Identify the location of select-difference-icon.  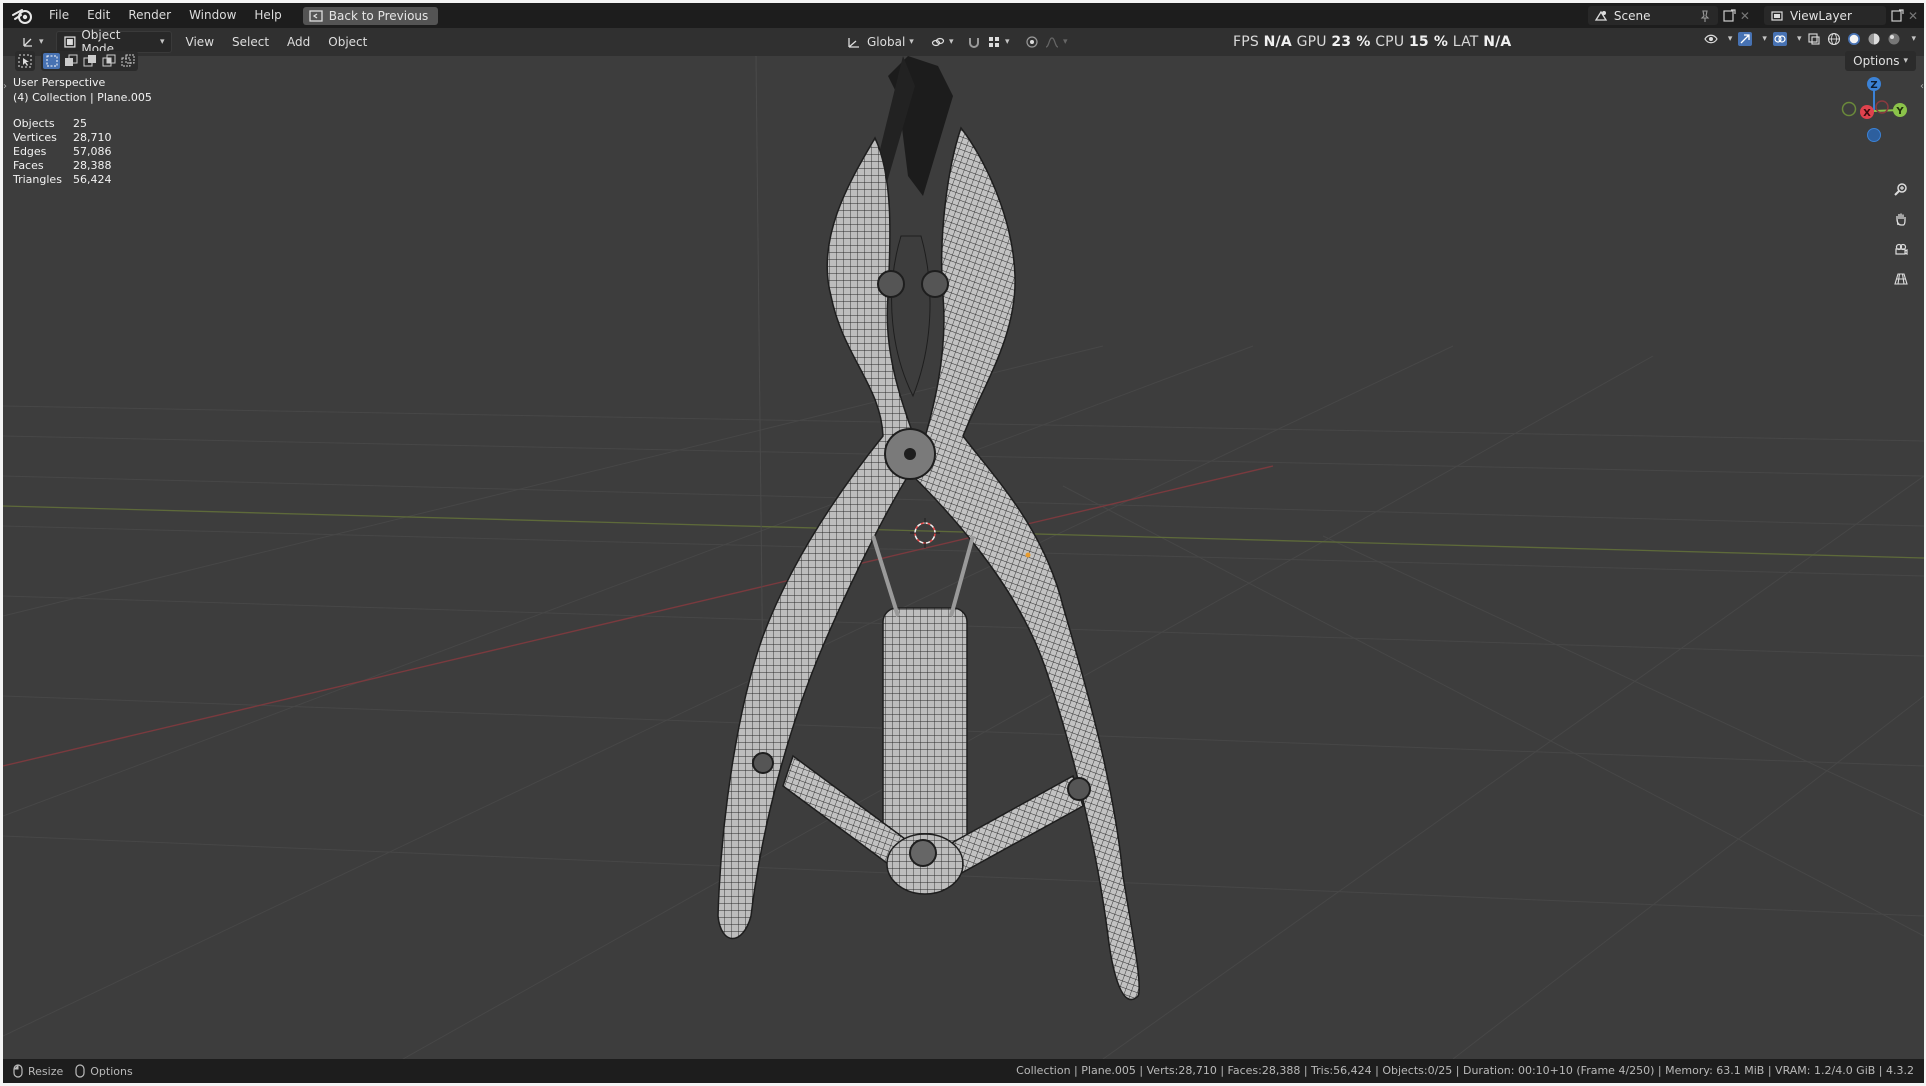
(108, 60).